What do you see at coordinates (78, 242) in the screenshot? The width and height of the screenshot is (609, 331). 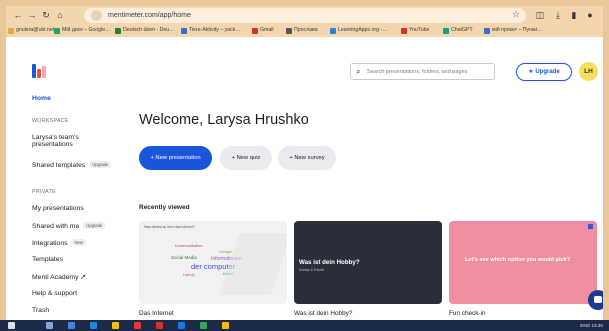 I see `new-badge: New` at bounding box center [78, 242].